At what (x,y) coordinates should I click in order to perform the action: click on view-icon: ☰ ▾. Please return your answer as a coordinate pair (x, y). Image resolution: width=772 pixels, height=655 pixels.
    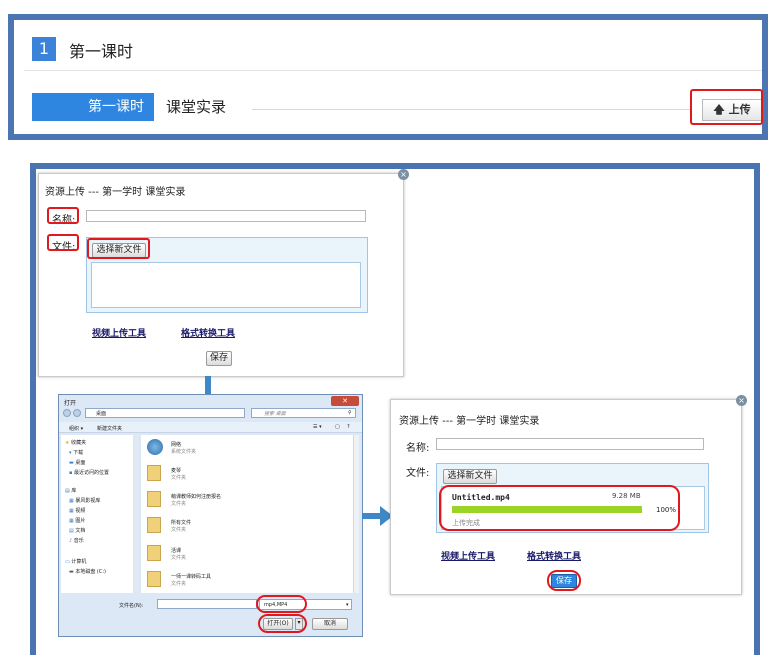
    Looking at the image, I should click on (317, 427).